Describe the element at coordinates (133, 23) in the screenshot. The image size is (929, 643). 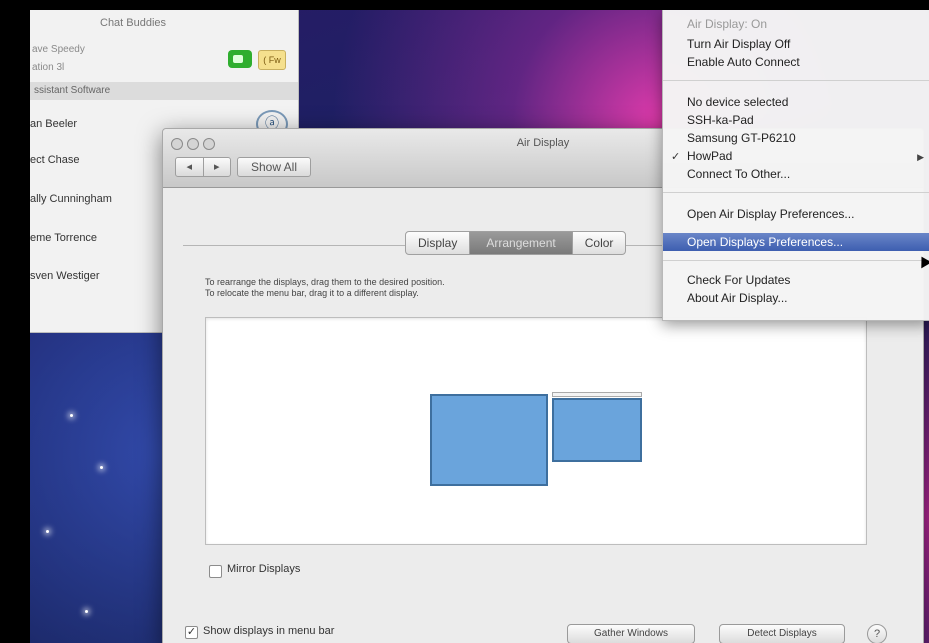
I see `buddy-list-title: Chat Buddies` at that location.